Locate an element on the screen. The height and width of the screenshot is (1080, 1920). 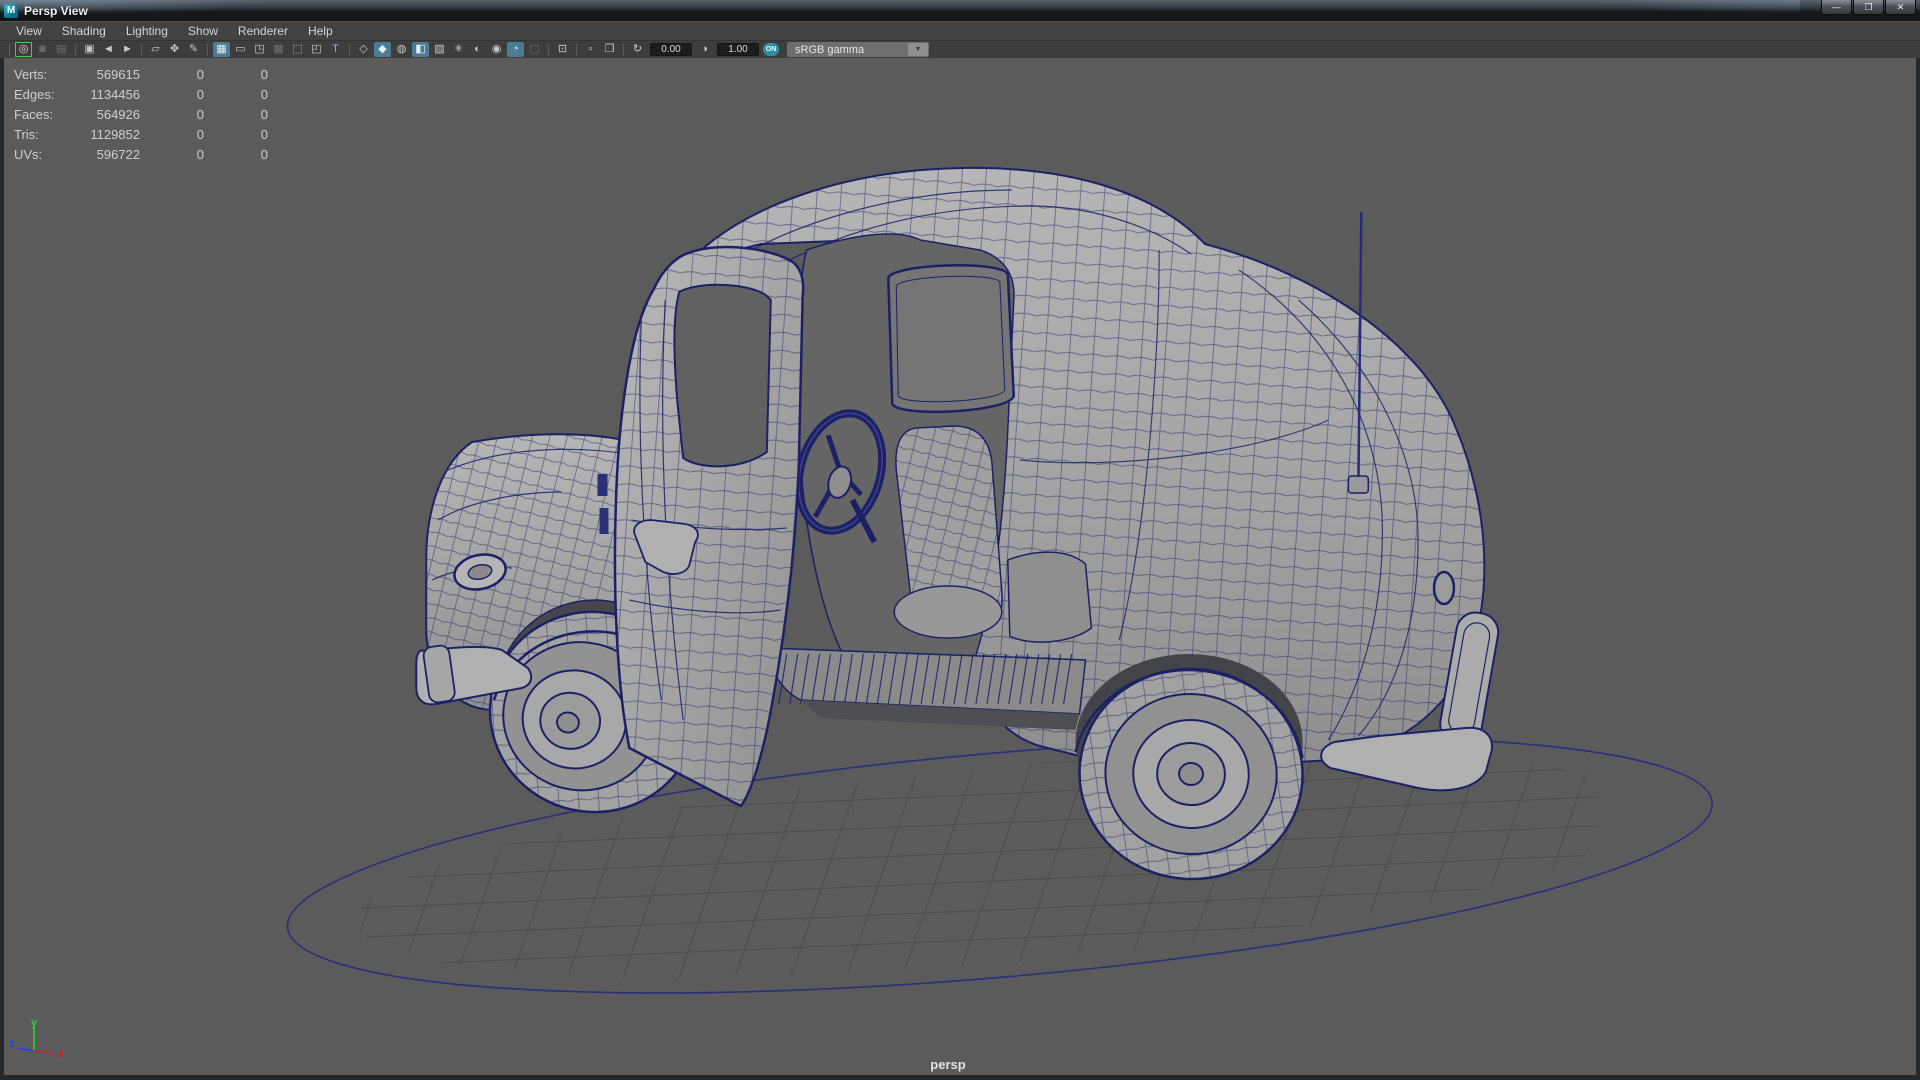
colorspace-value: sRGB gamma is located at coordinates (830, 49).